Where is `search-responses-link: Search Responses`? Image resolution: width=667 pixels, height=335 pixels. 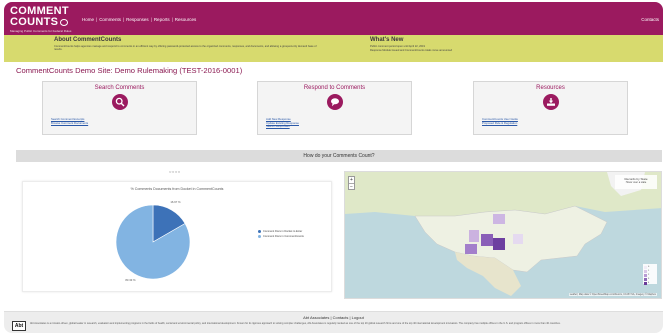
search-responses-link: Search Responses is located at coordinates (282, 127).